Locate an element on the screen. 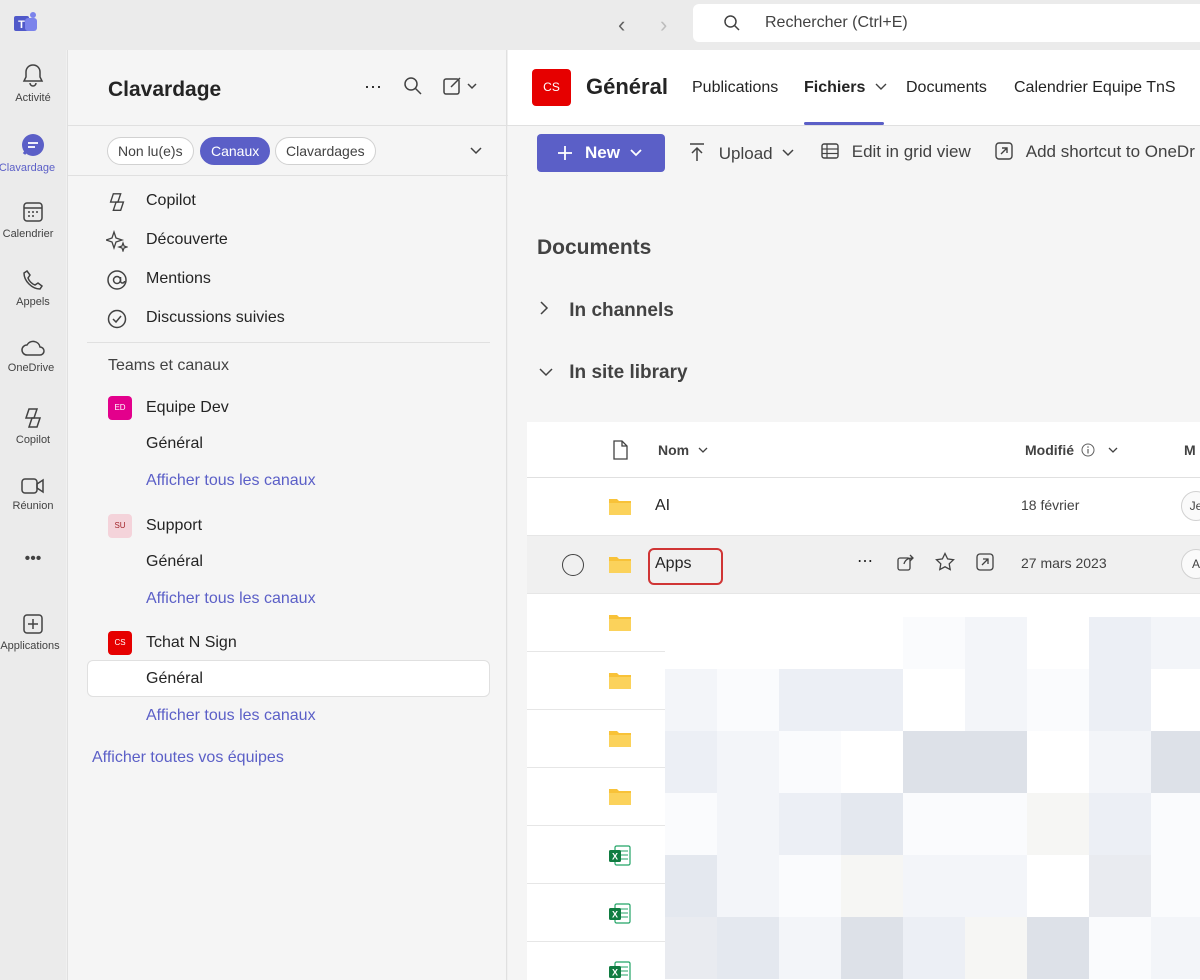 The width and height of the screenshot is (1200, 980). show-all-teams-link: Afficher toutes vos équipes is located at coordinates (188, 758).